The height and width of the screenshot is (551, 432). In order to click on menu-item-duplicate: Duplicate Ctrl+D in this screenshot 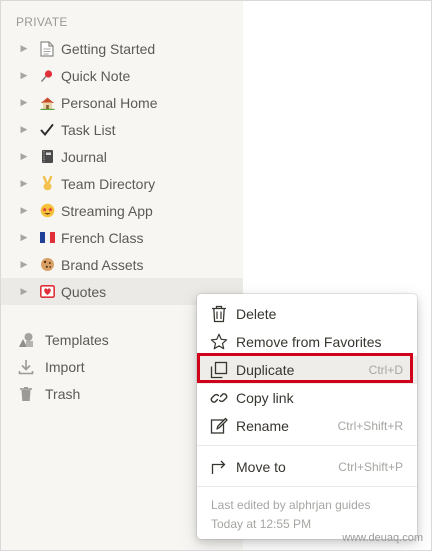, I will do `click(307, 370)`.